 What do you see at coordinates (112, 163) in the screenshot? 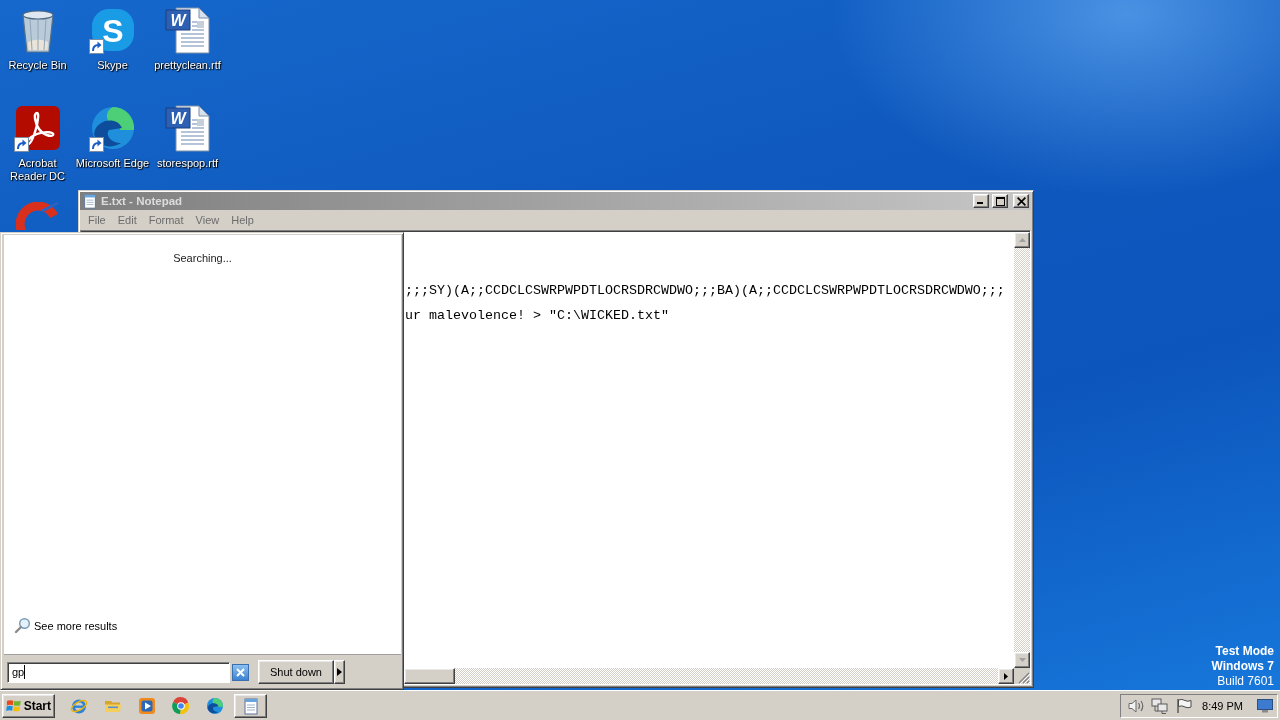
I see `desktop-icon-label: Microsoft Edge` at bounding box center [112, 163].